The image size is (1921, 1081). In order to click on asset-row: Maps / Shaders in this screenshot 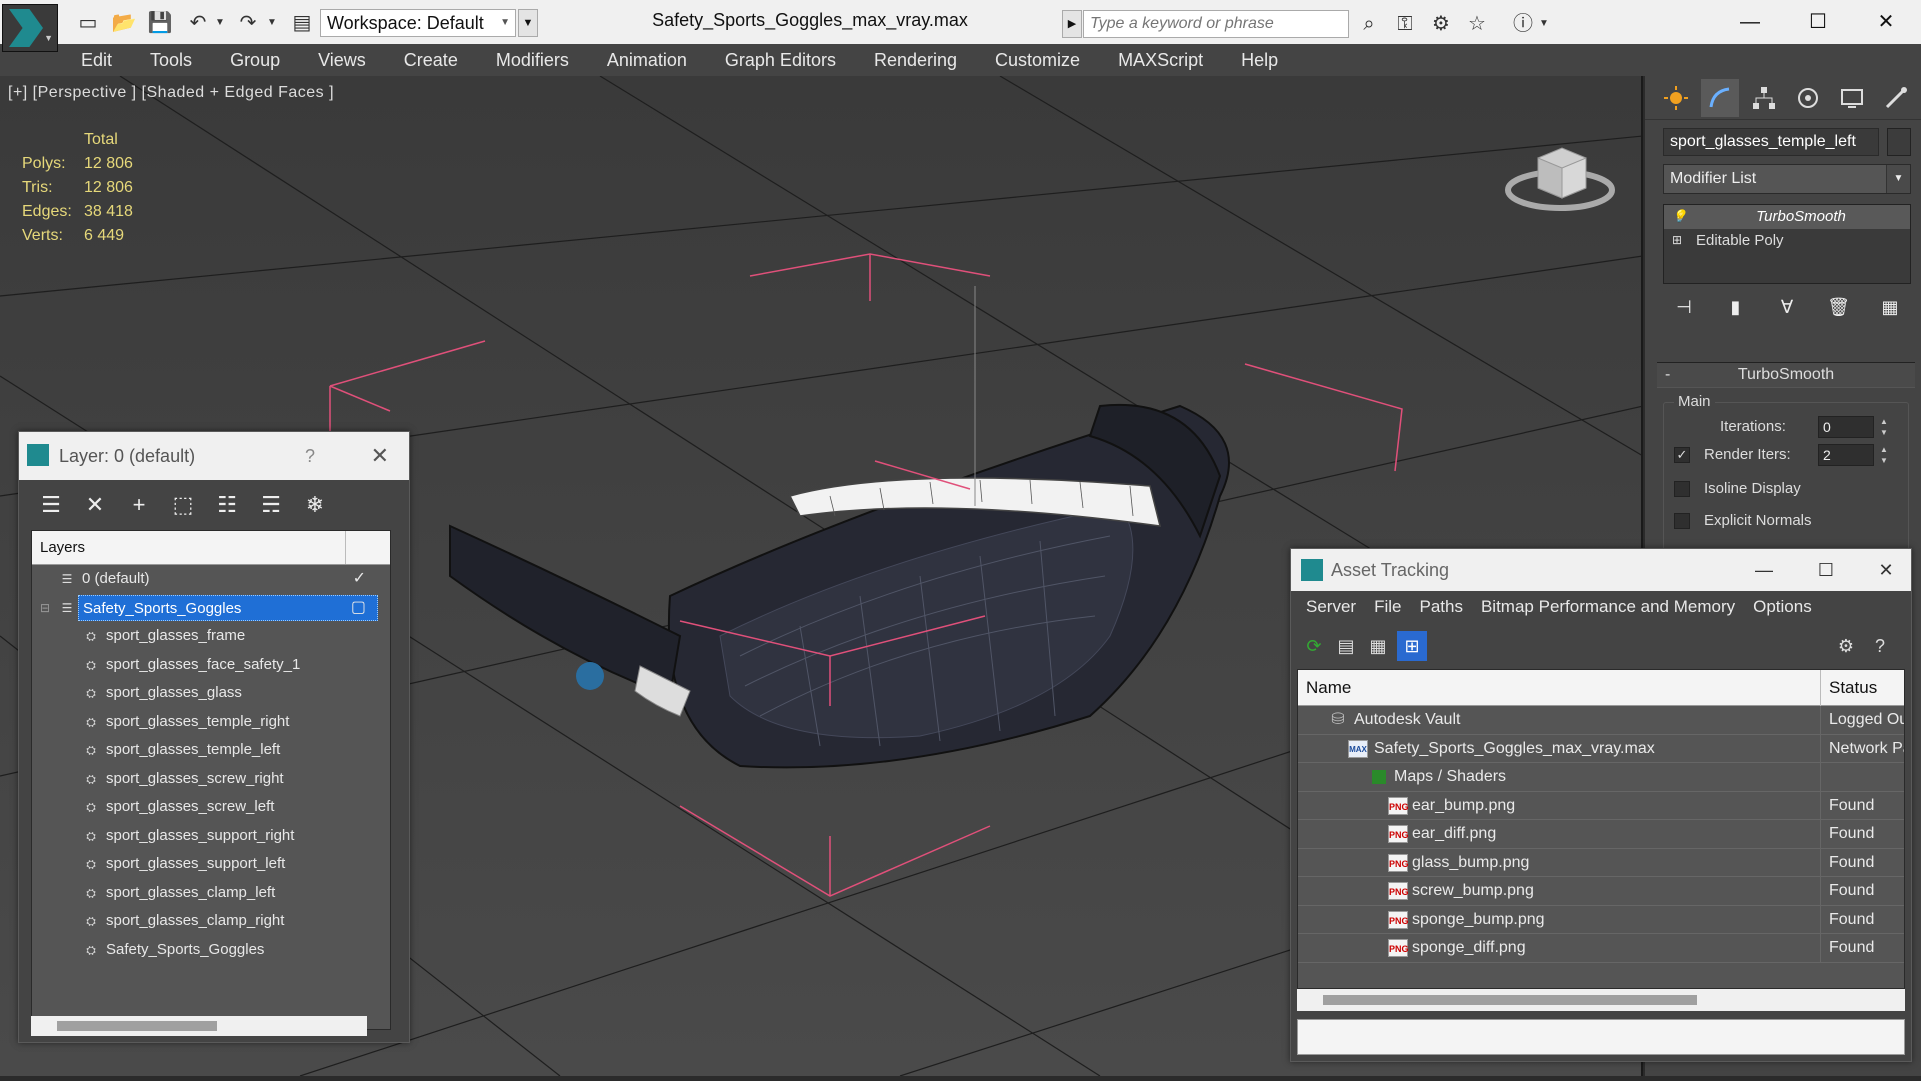, I will do `click(1601, 777)`.